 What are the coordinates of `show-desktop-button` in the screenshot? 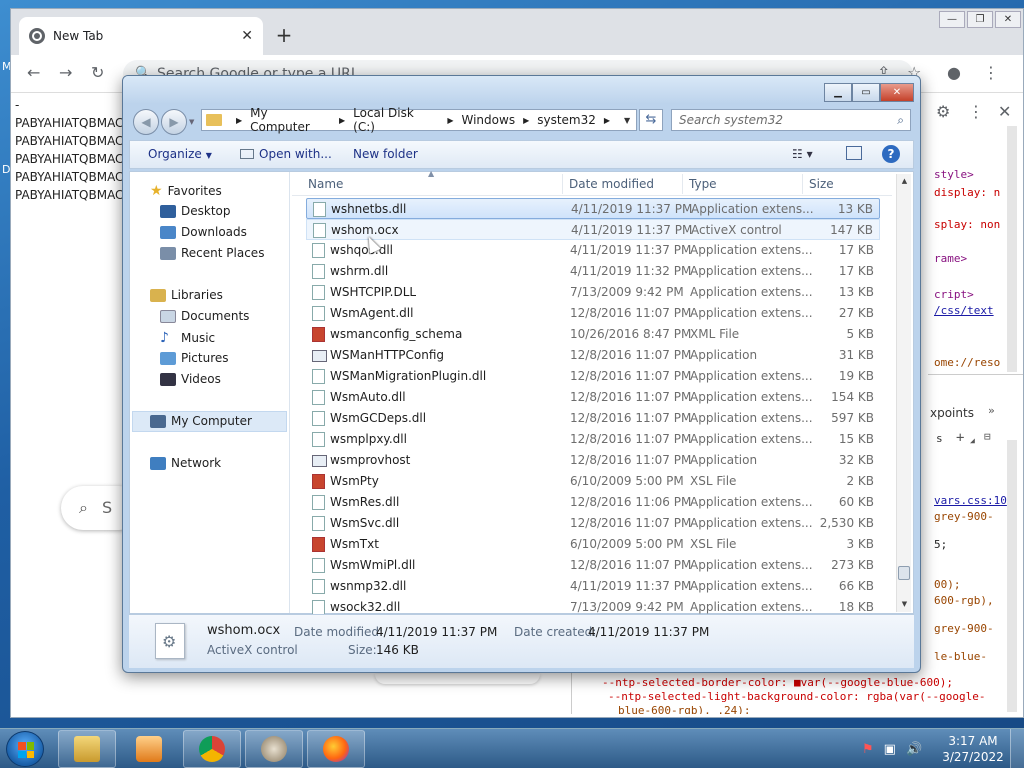 It's located at (1017, 748).